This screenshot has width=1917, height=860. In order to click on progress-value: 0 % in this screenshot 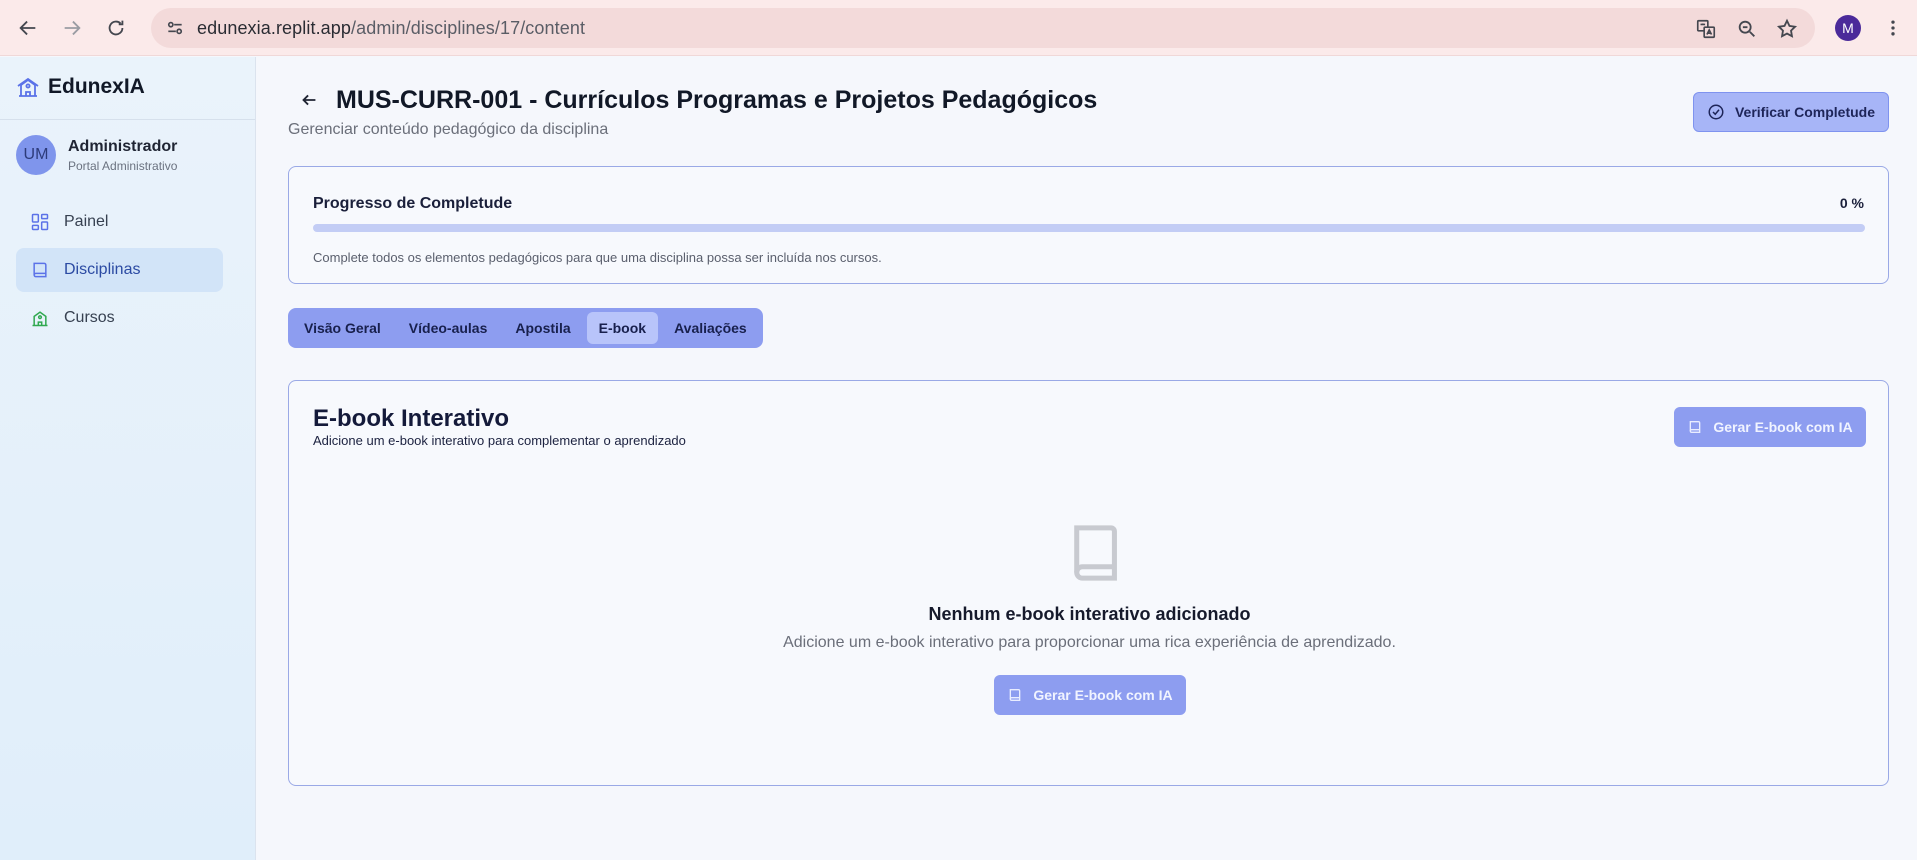, I will do `click(1851, 203)`.